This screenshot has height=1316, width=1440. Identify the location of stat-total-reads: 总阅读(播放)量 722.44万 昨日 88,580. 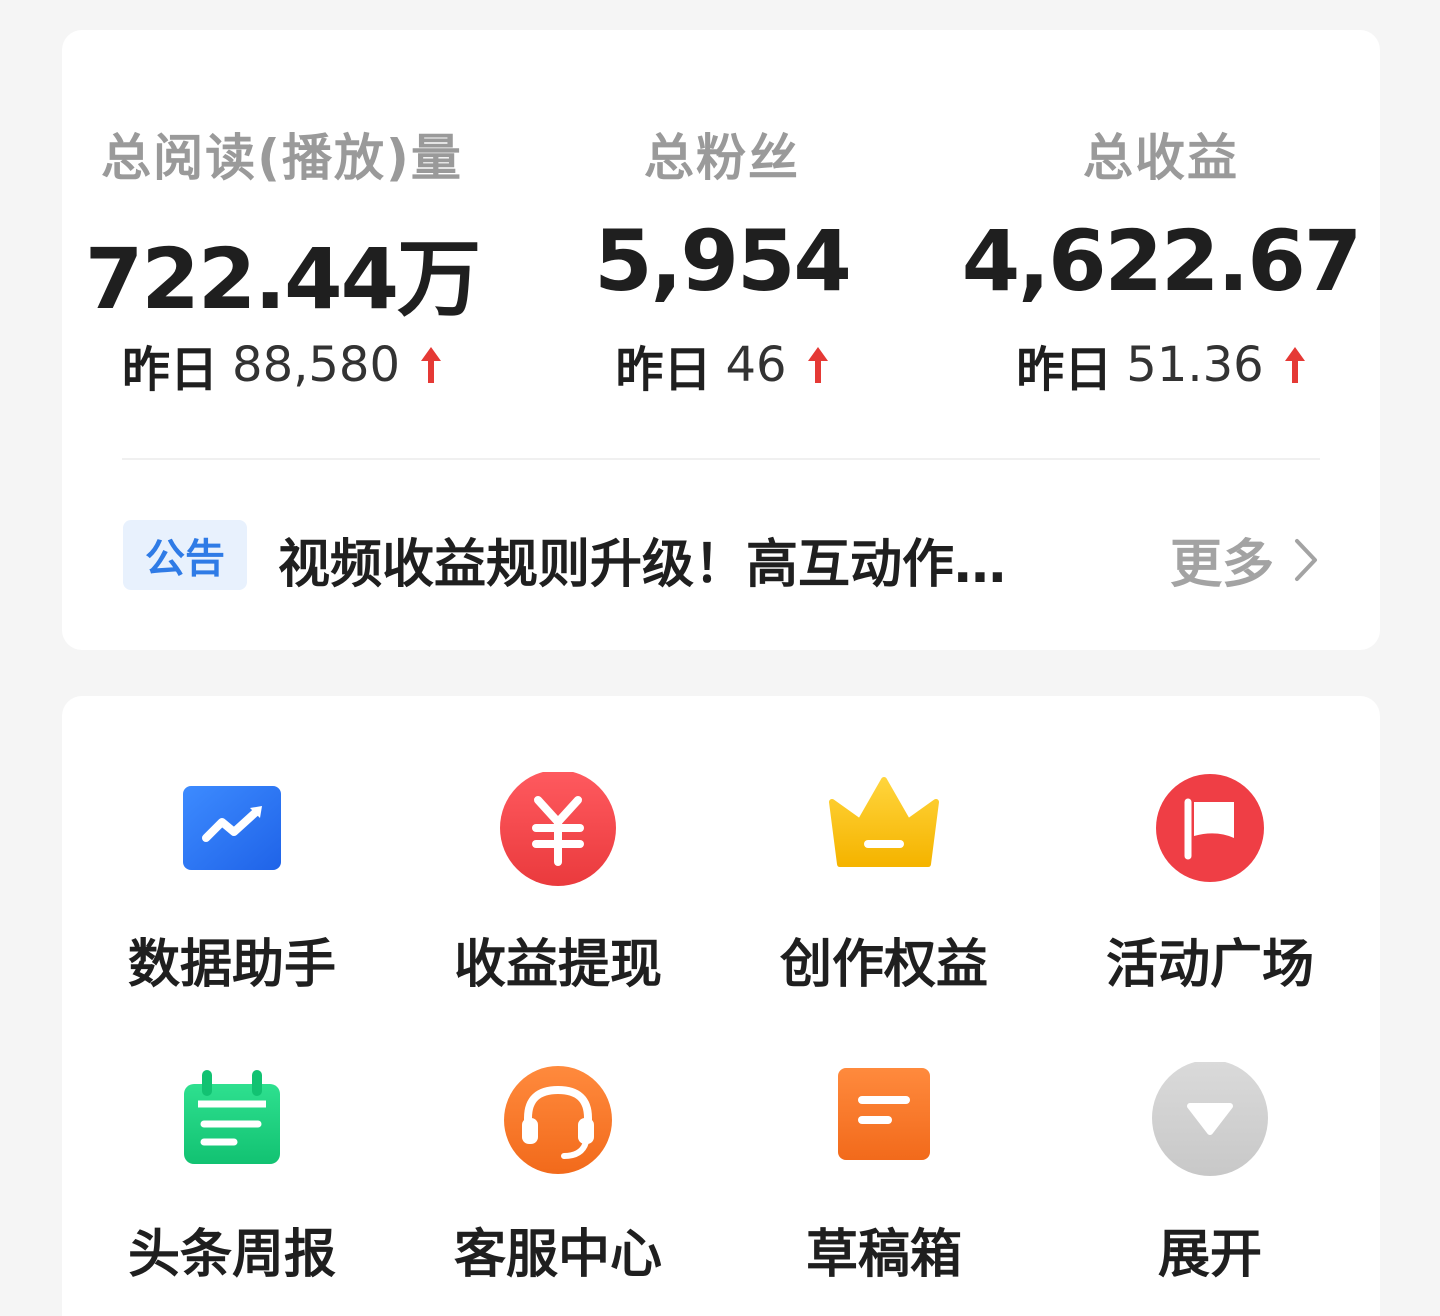
(282, 240).